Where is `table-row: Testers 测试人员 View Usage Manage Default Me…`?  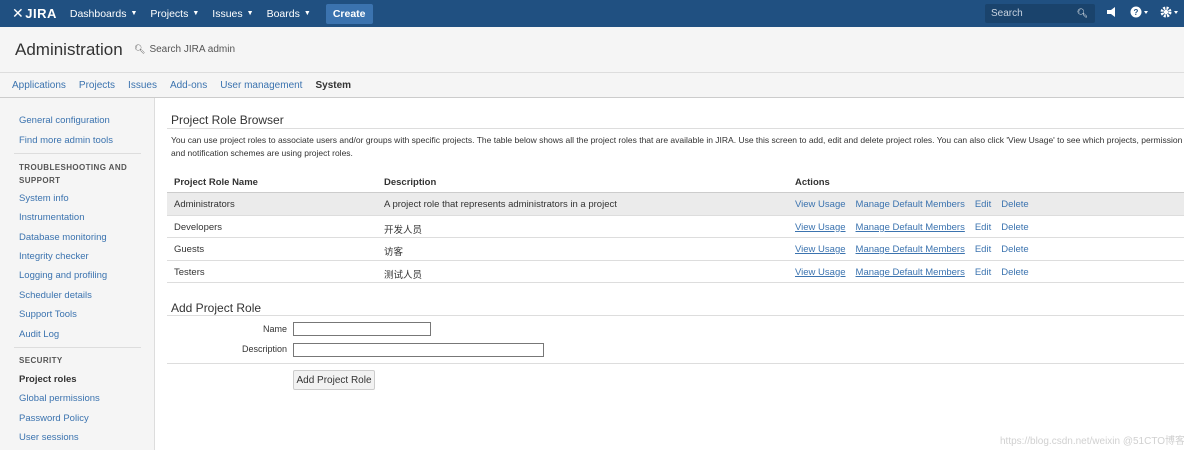 table-row: Testers 测试人员 View Usage Manage Default Me… is located at coordinates (675, 272).